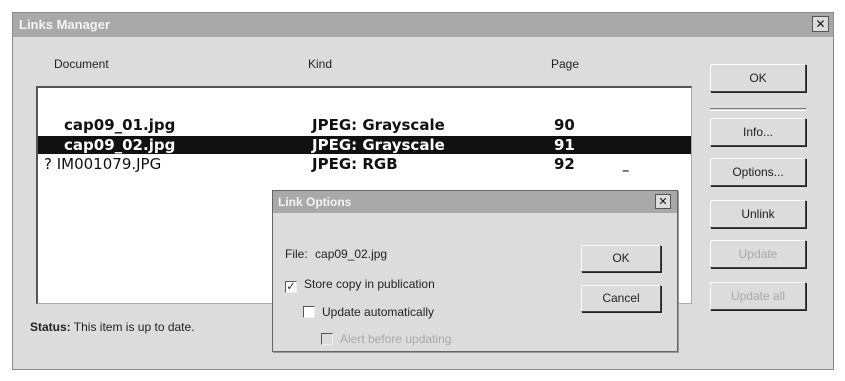  What do you see at coordinates (291, 287) in the screenshot?
I see `checkbox-check-icon: ✓` at bounding box center [291, 287].